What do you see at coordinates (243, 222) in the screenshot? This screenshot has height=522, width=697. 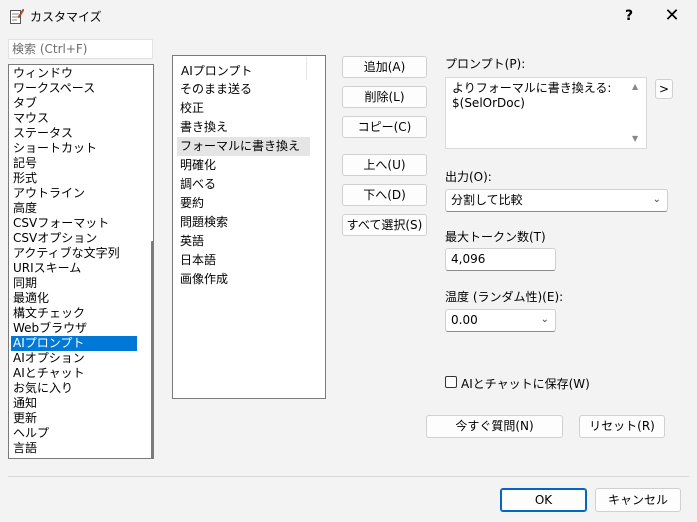 I see `prompt-list-item: 問題検索` at bounding box center [243, 222].